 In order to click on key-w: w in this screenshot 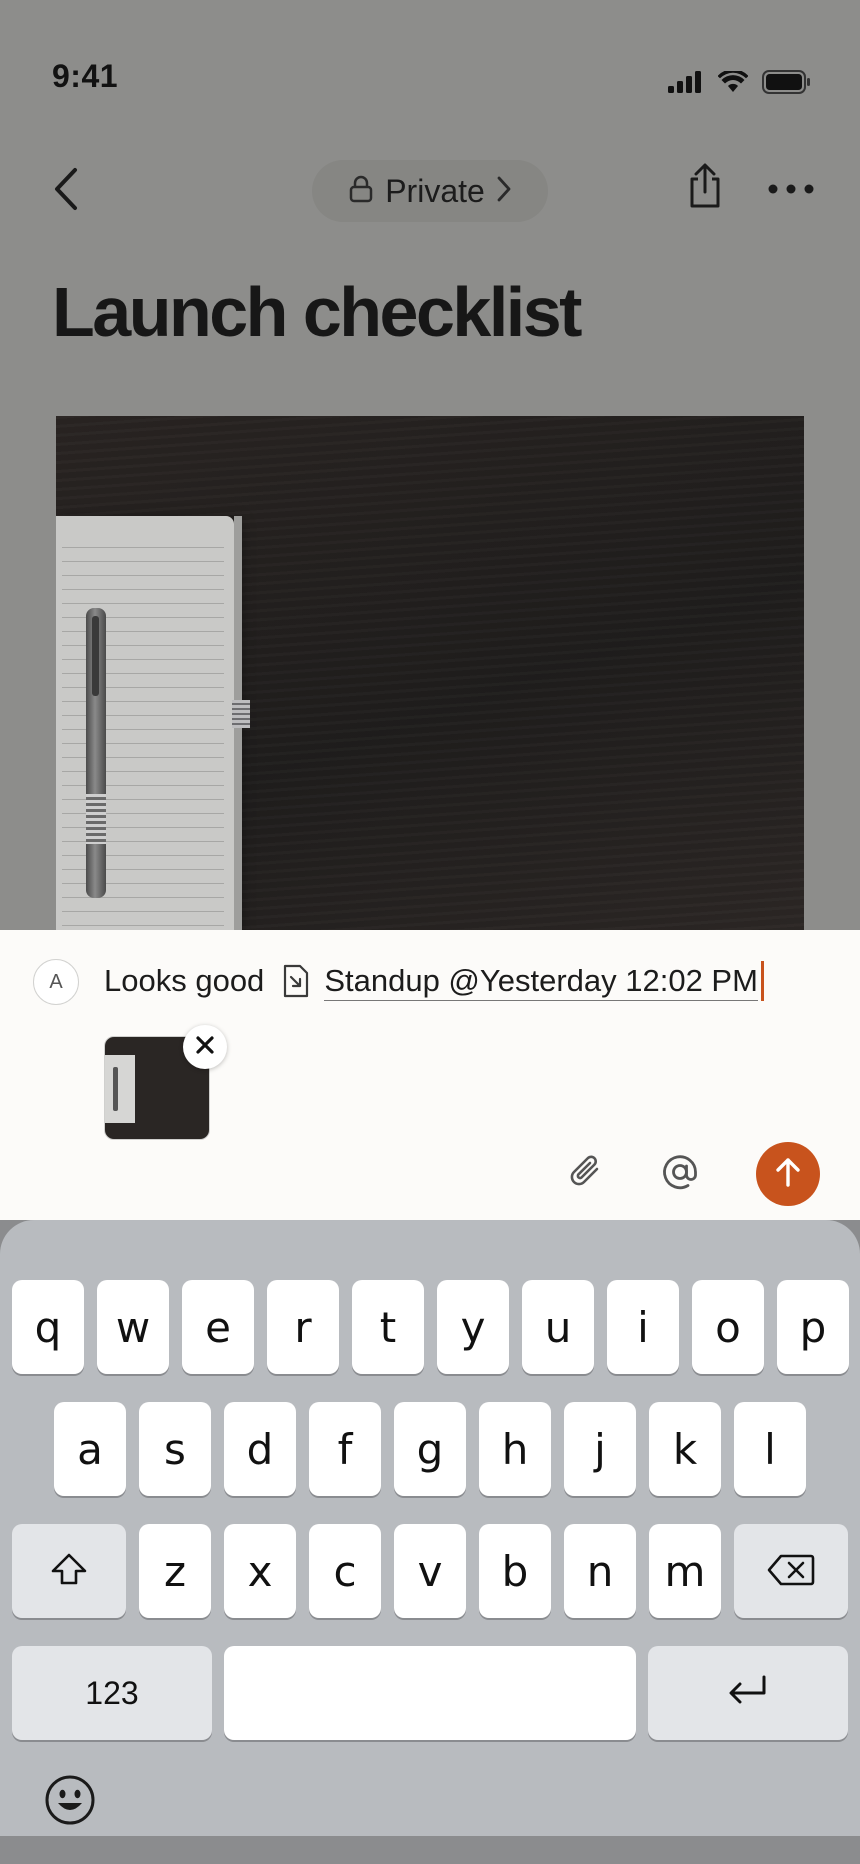, I will do `click(133, 1327)`.